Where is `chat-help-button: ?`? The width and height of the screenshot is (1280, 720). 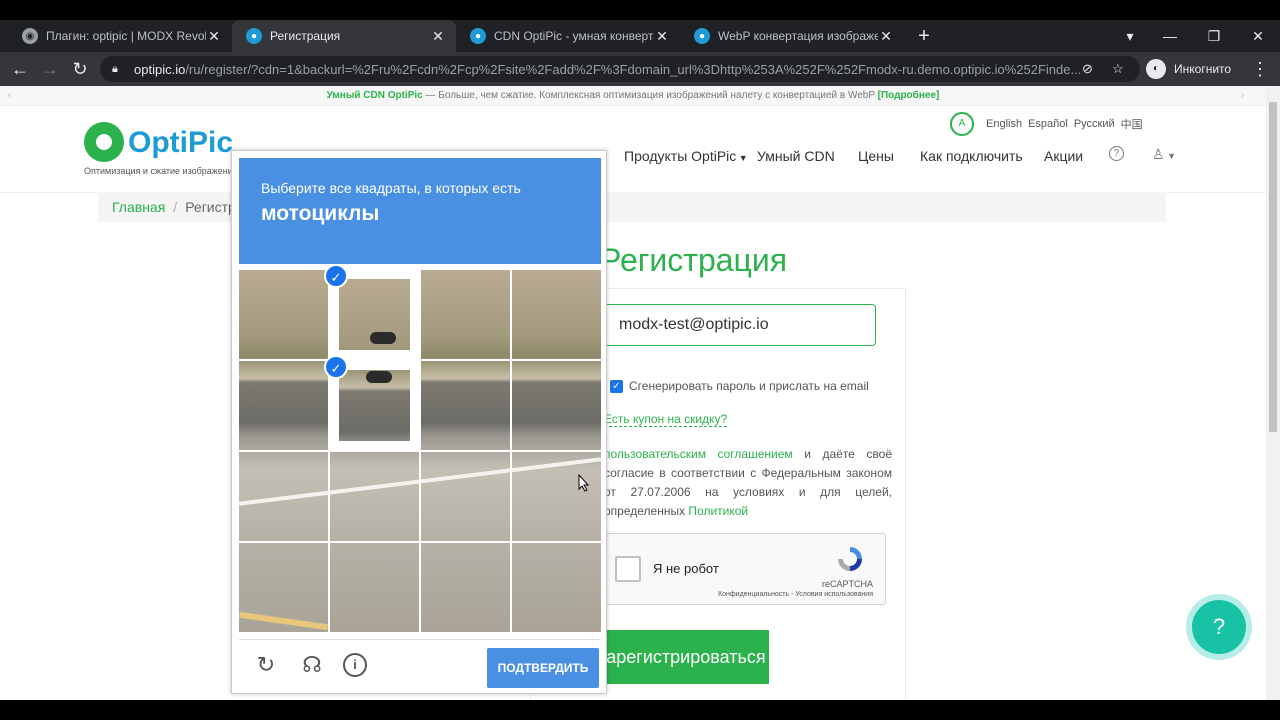
chat-help-button: ? is located at coordinates (1219, 627).